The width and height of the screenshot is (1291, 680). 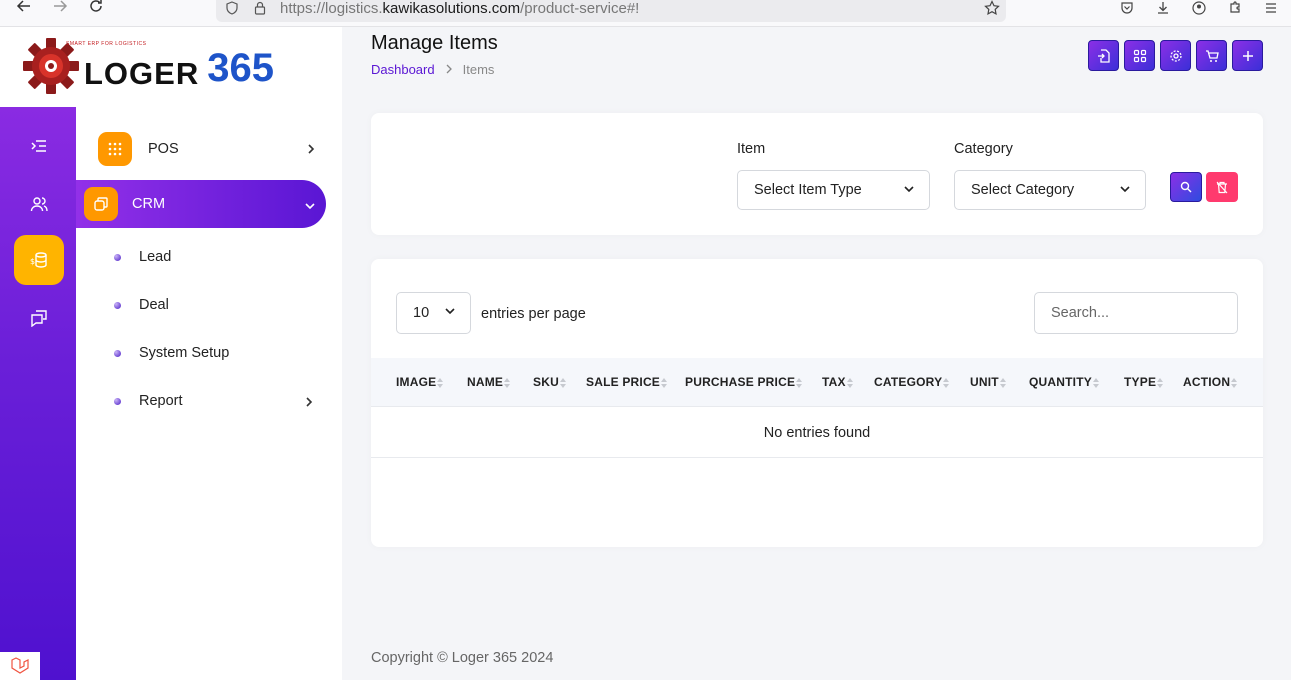 I want to click on laravel-icon, so click(x=20, y=665).